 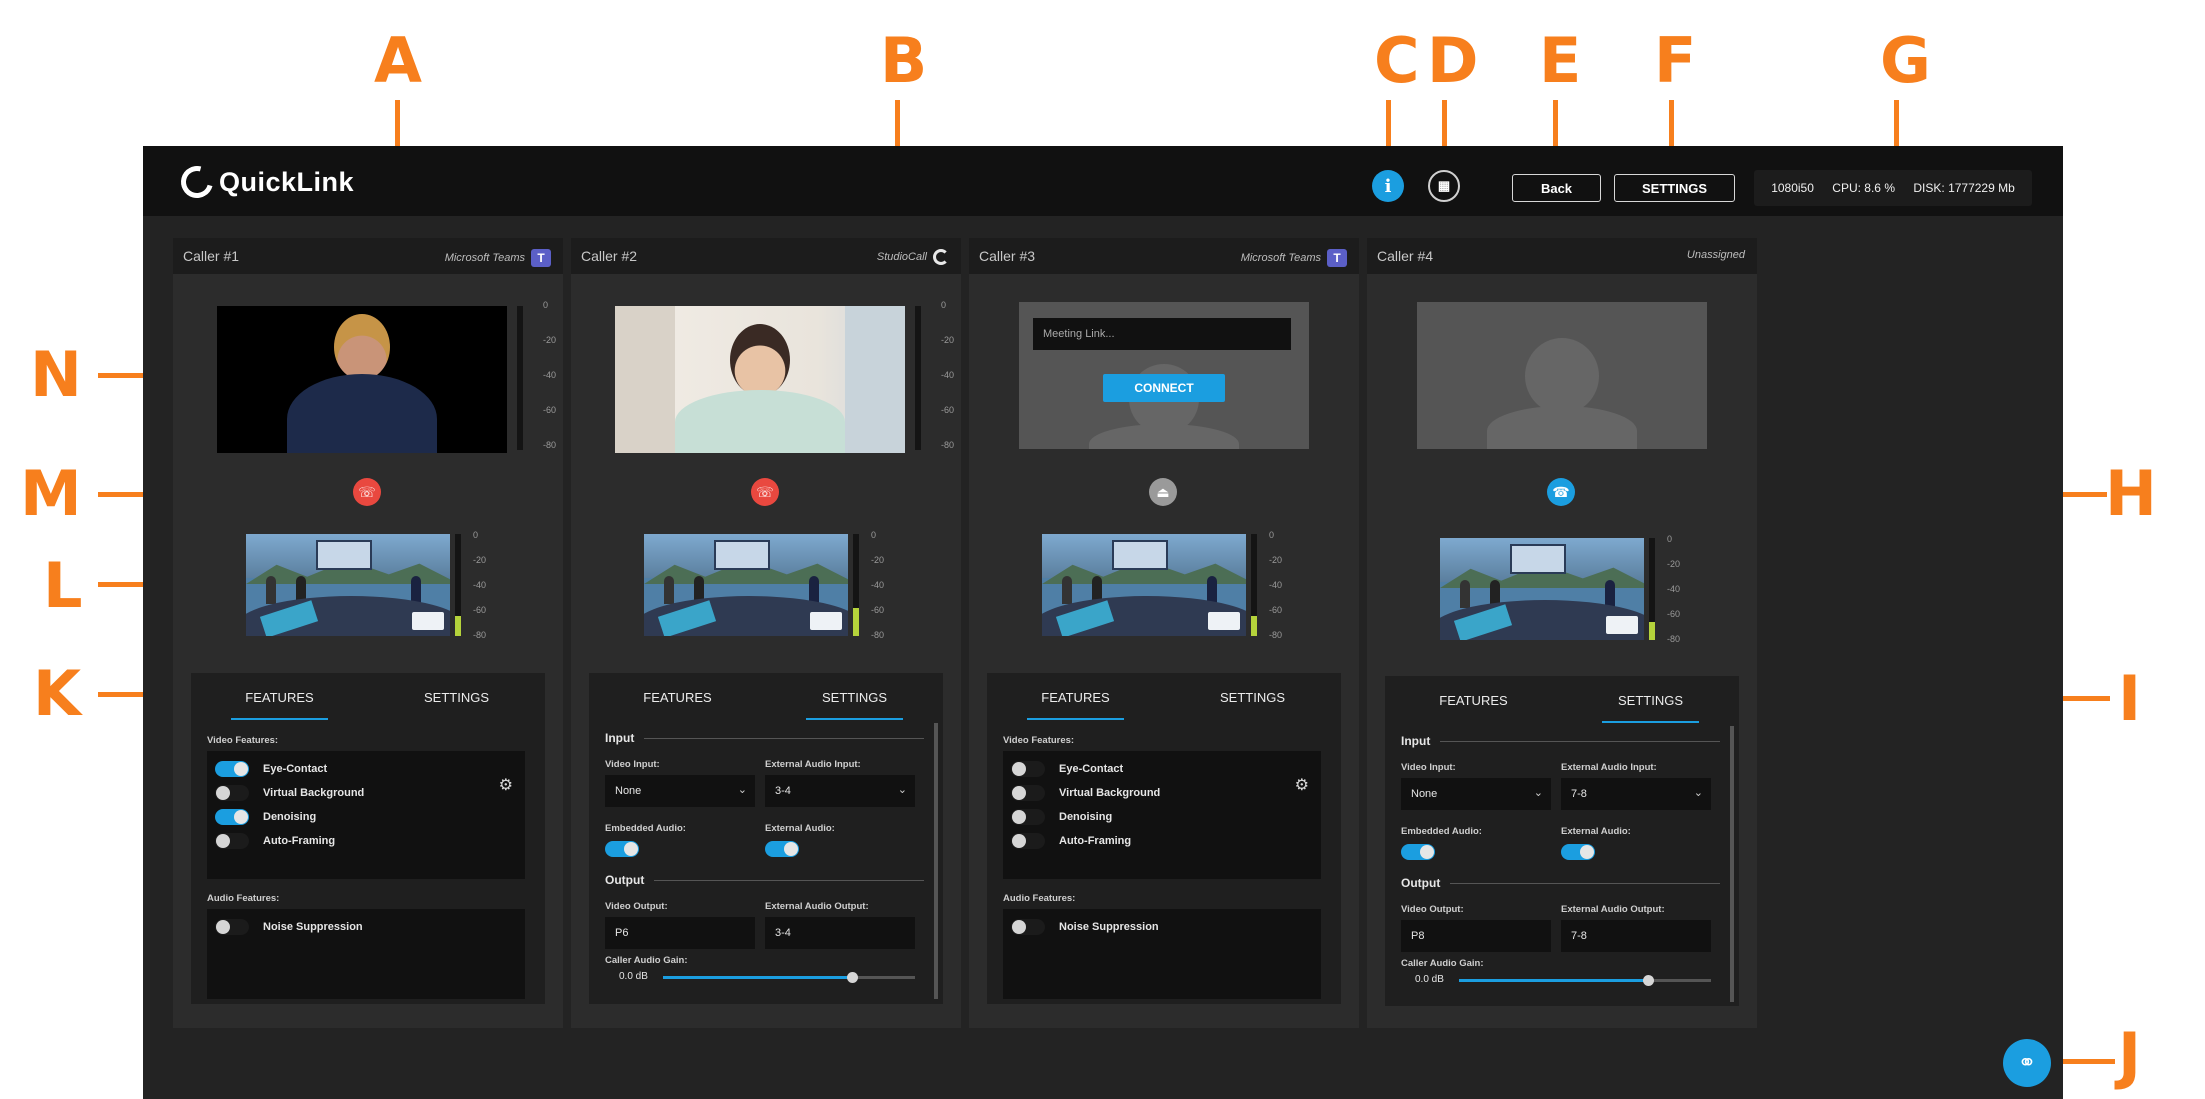 I want to click on info-icon: i, so click(x=1388, y=186).